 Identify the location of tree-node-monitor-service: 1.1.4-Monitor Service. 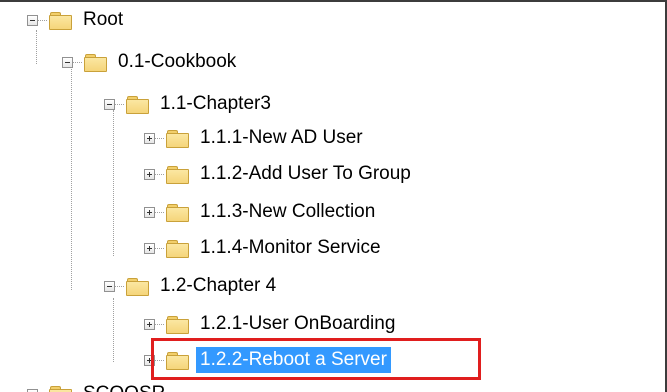
(264, 248).